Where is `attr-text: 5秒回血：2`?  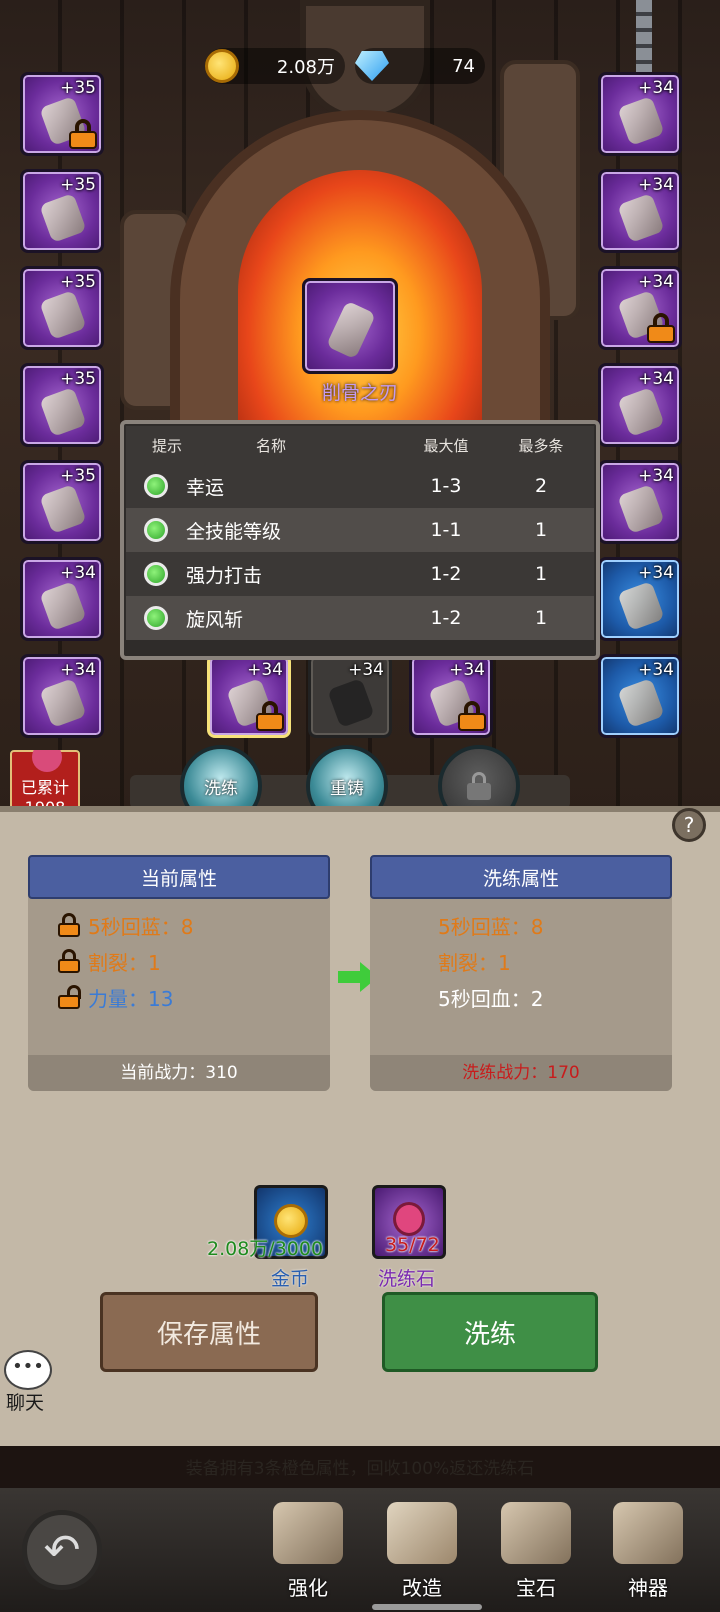 attr-text: 5秒回血：2 is located at coordinates (491, 998).